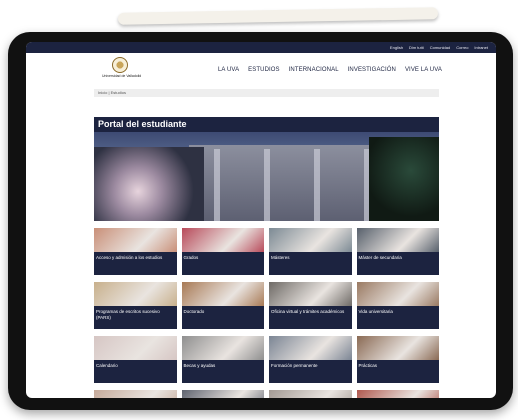 The image size is (518, 420). I want to click on study-card: Empleo, so click(135, 394).